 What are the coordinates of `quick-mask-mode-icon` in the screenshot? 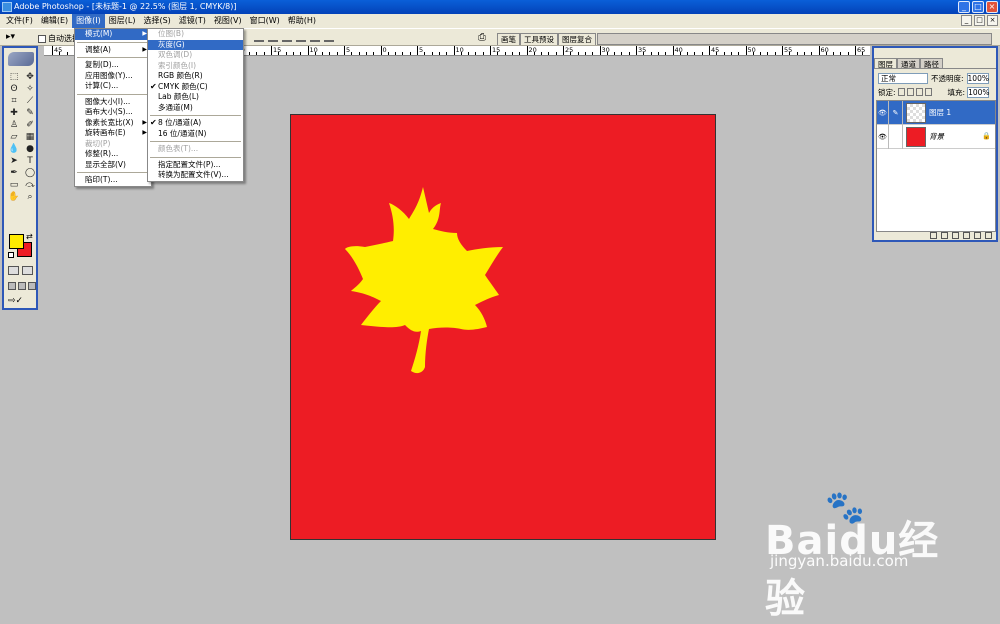 It's located at (27, 270).